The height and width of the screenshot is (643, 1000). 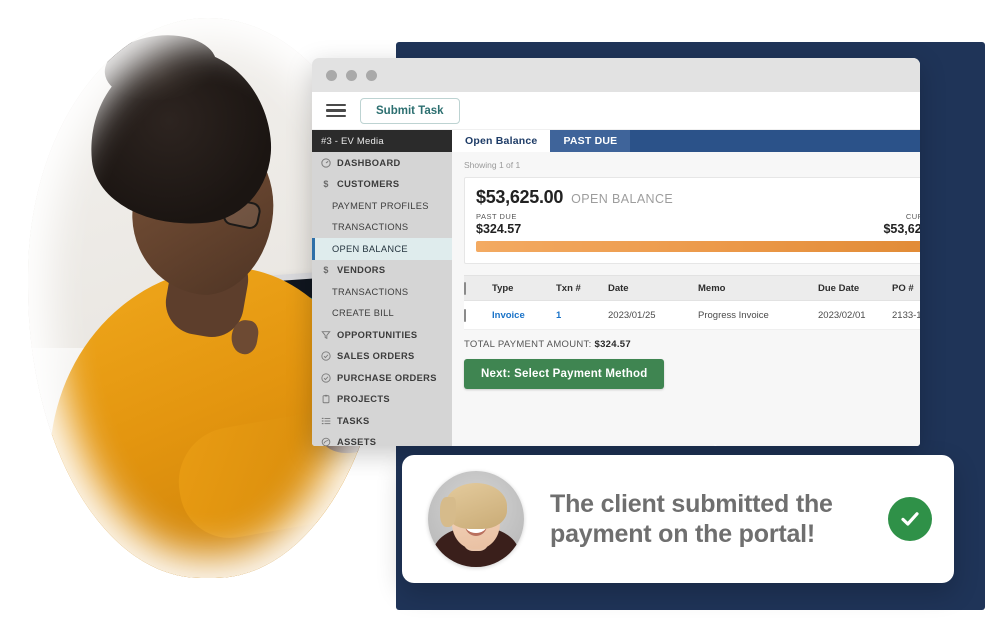 I want to click on sidebar-item-tasks: TASKS, so click(x=382, y=421).